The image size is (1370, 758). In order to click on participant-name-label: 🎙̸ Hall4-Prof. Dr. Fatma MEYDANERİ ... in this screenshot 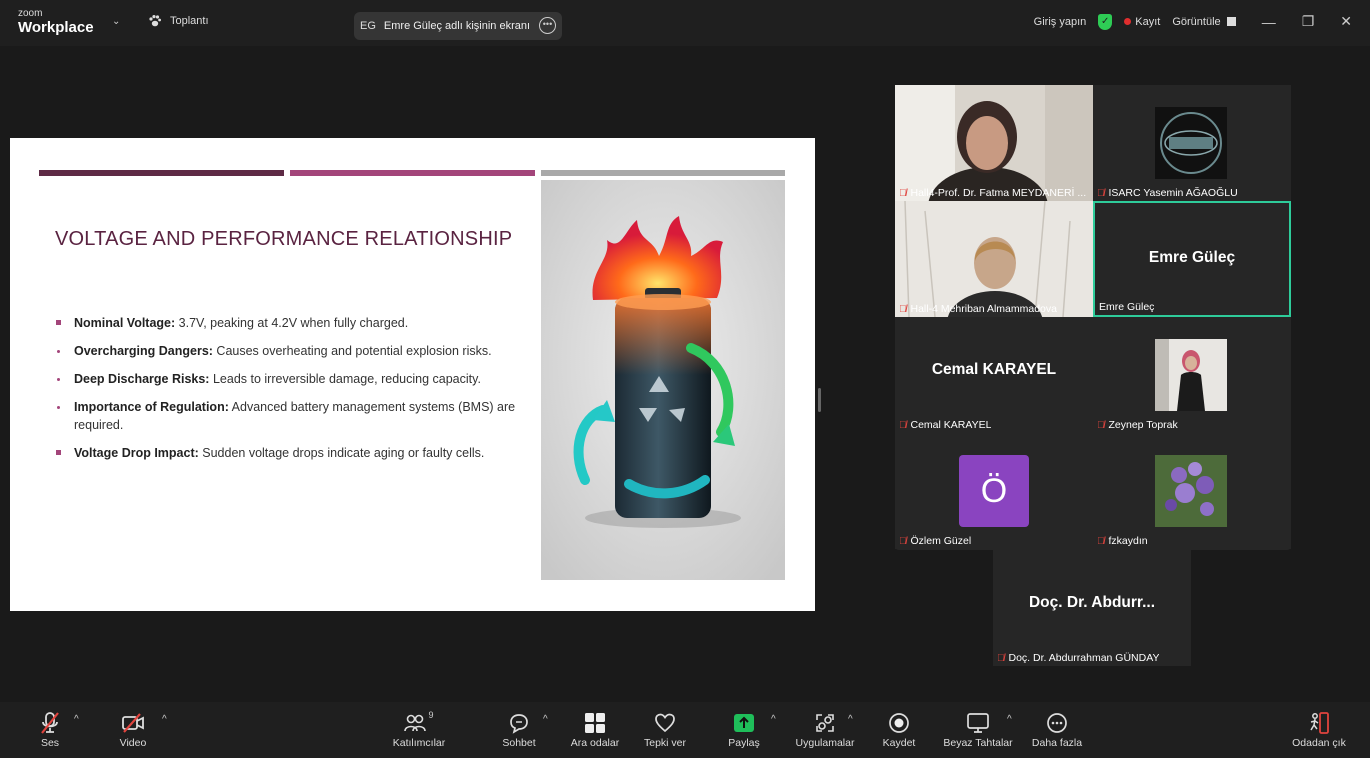, I will do `click(993, 193)`.